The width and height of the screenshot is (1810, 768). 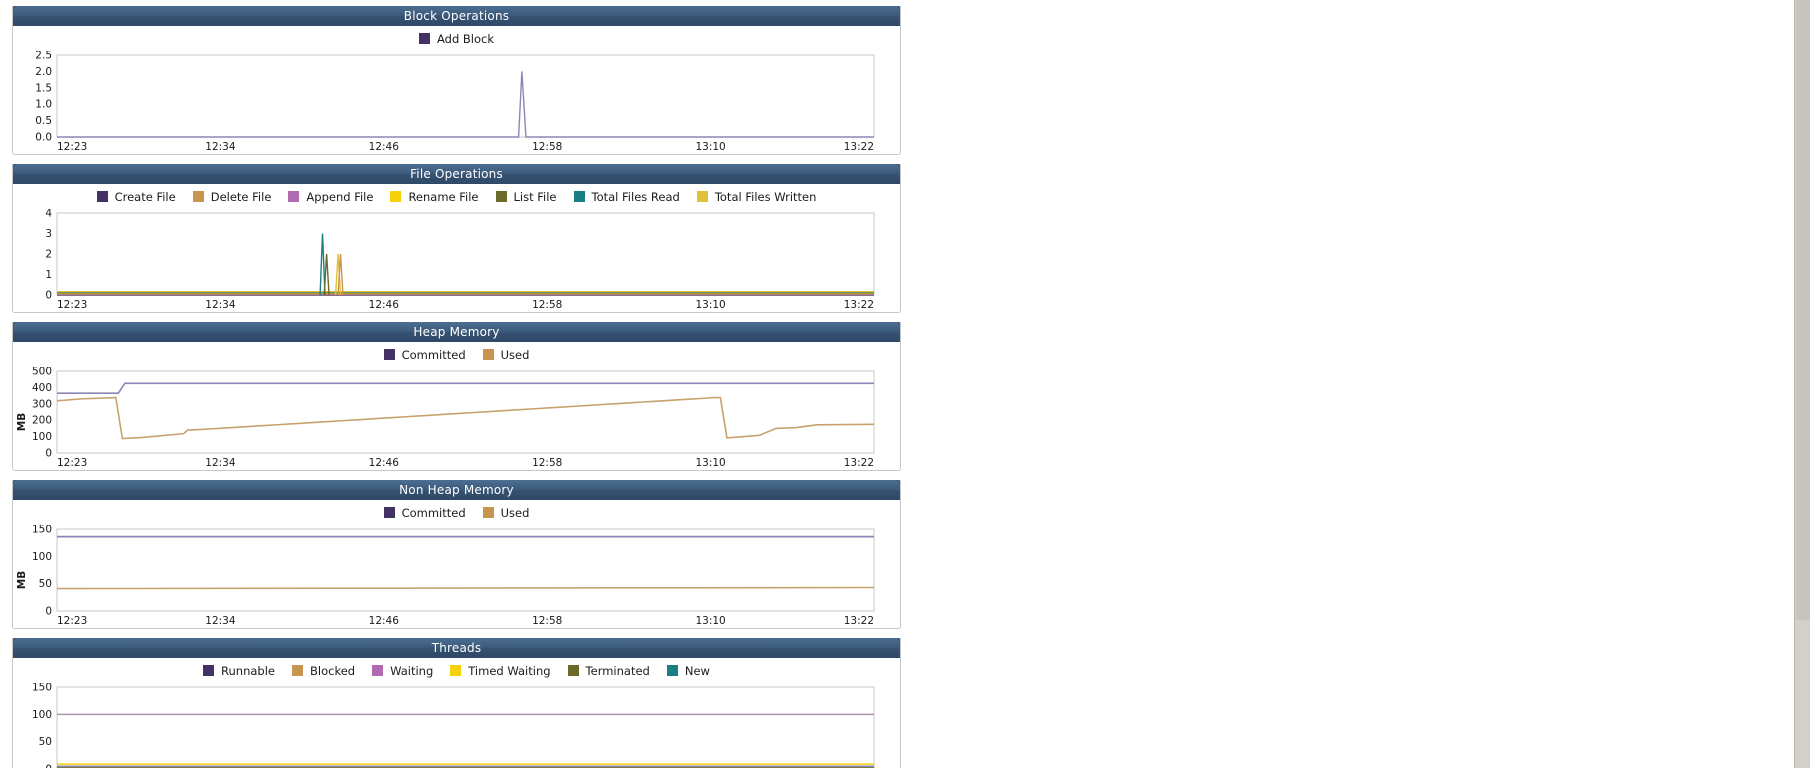 What do you see at coordinates (433, 354) in the screenshot?
I see `legend-label: Committed` at bounding box center [433, 354].